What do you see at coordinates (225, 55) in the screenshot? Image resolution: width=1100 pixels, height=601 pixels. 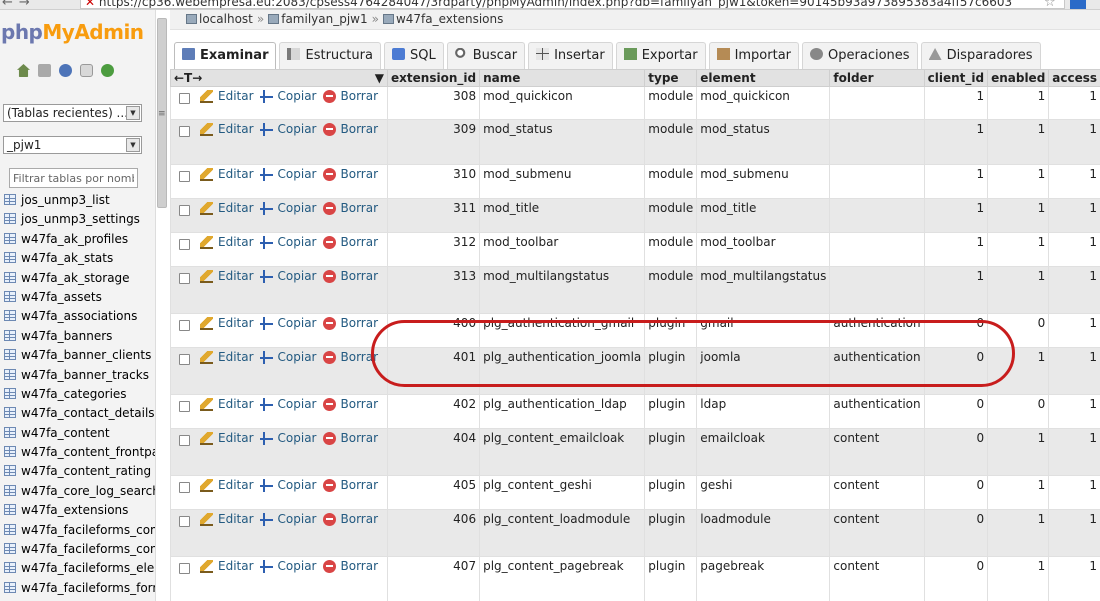 I see `tab-browse: Examinar` at bounding box center [225, 55].